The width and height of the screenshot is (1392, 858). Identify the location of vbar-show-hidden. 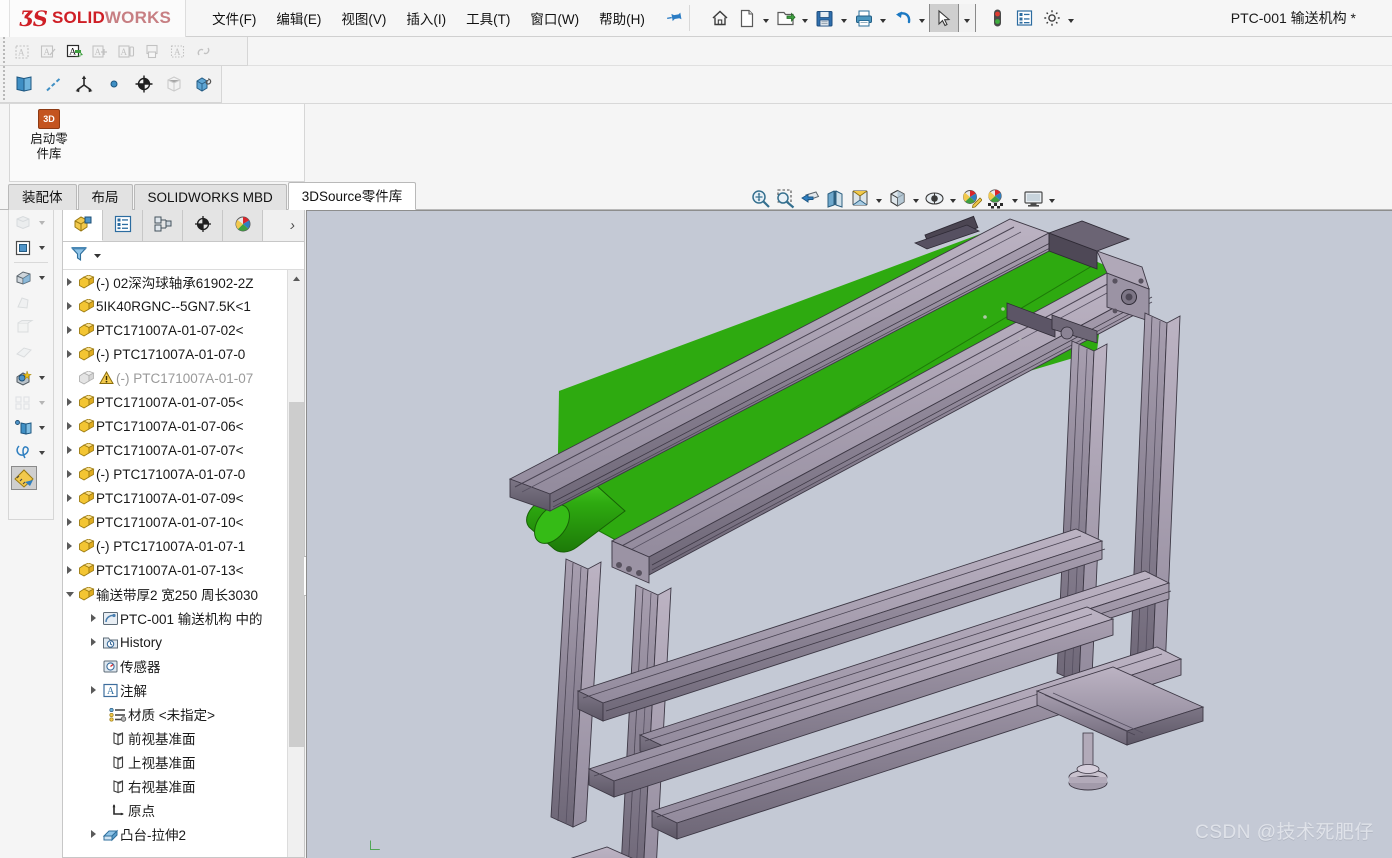
(31, 352).